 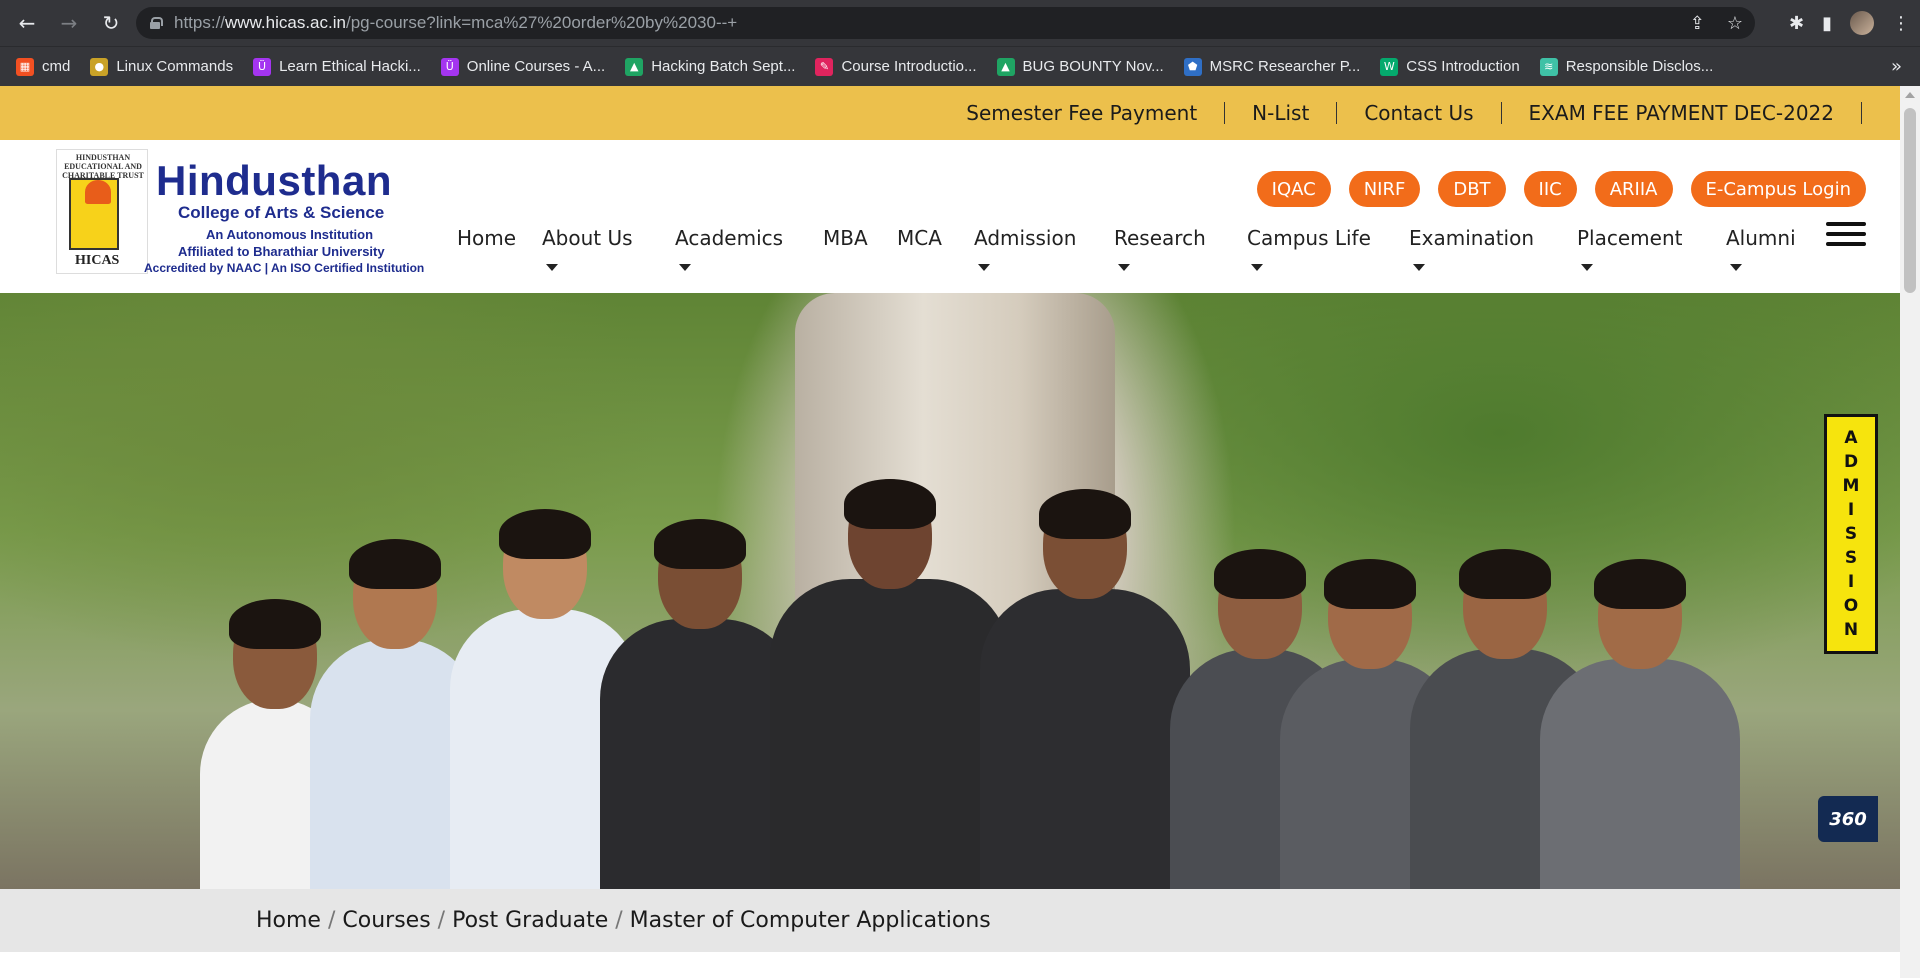 What do you see at coordinates (386, 920) in the screenshot?
I see `breadcrumb-link: Courses` at bounding box center [386, 920].